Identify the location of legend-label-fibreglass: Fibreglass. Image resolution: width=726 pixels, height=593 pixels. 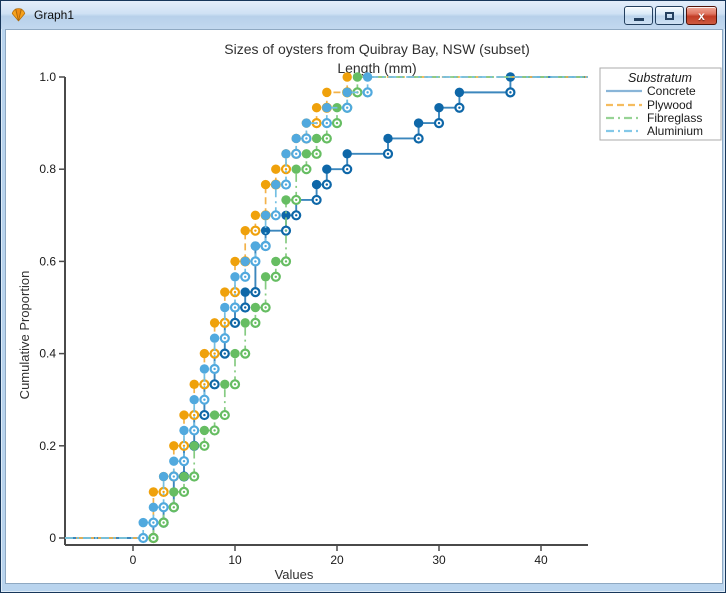
(674, 118).